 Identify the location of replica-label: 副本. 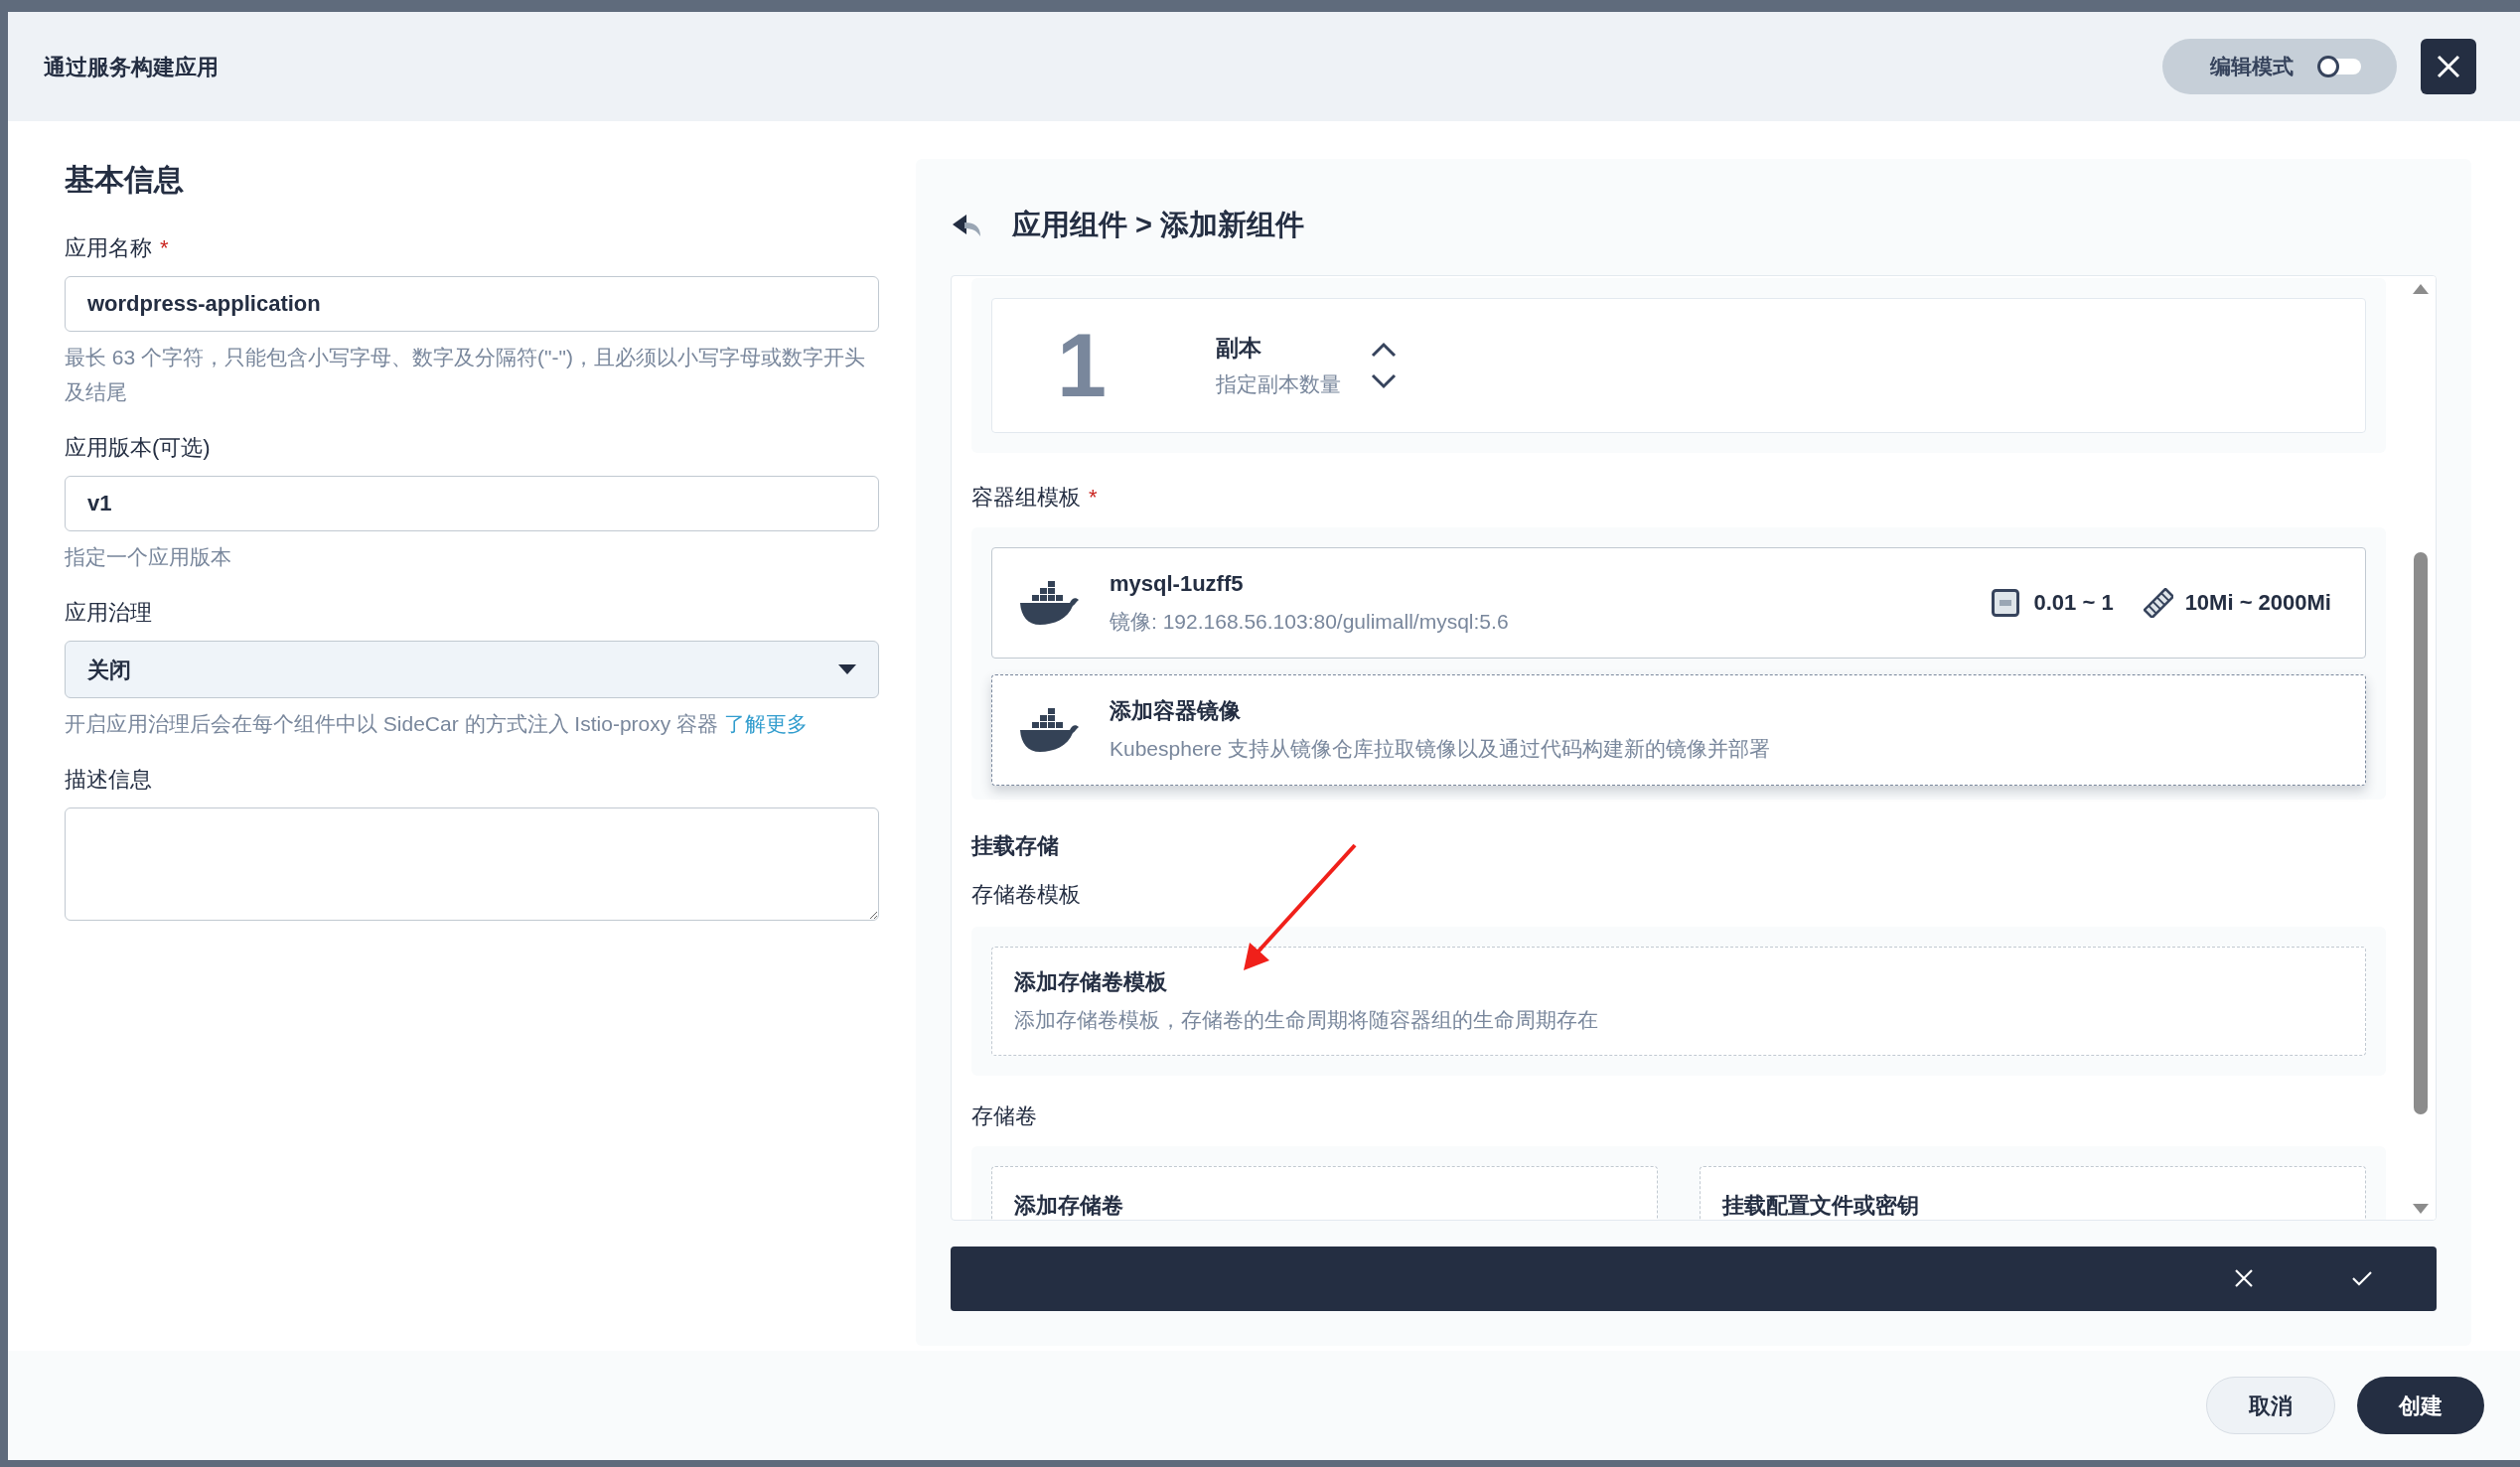
(1239, 348).